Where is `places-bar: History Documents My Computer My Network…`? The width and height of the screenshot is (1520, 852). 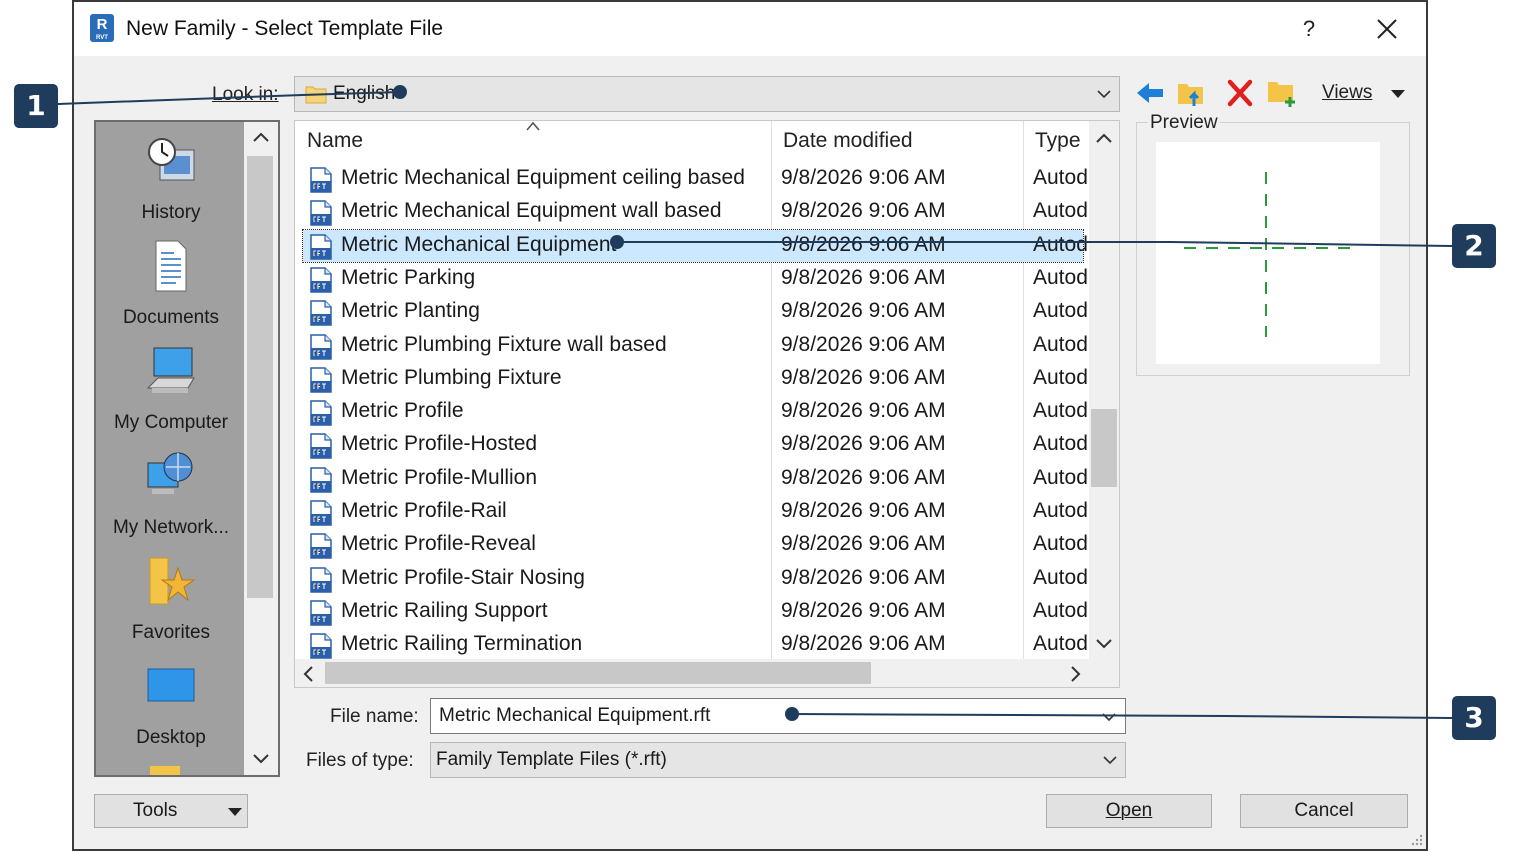
places-bar: History Documents My Computer My Network… is located at coordinates (187, 448).